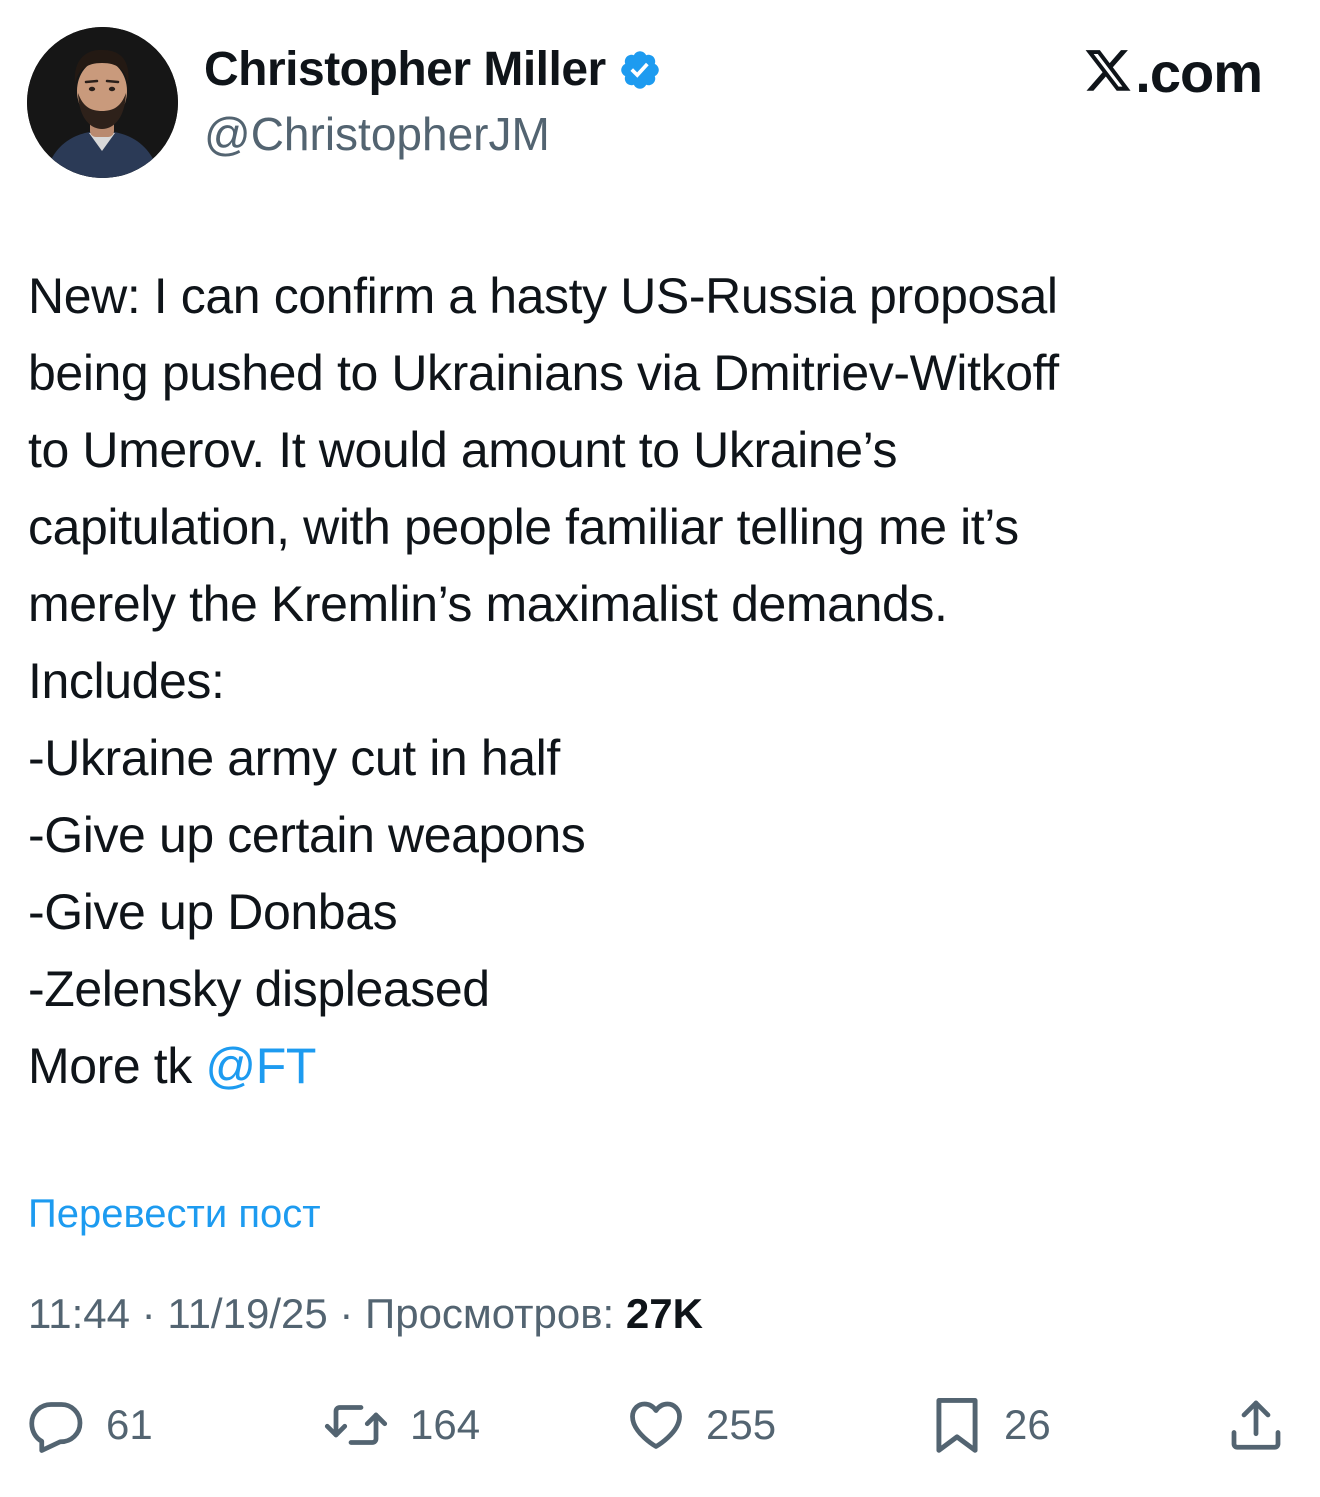 The image size is (1320, 1497). What do you see at coordinates (405, 70) in the screenshot?
I see `display-name: Christopher Miller` at bounding box center [405, 70].